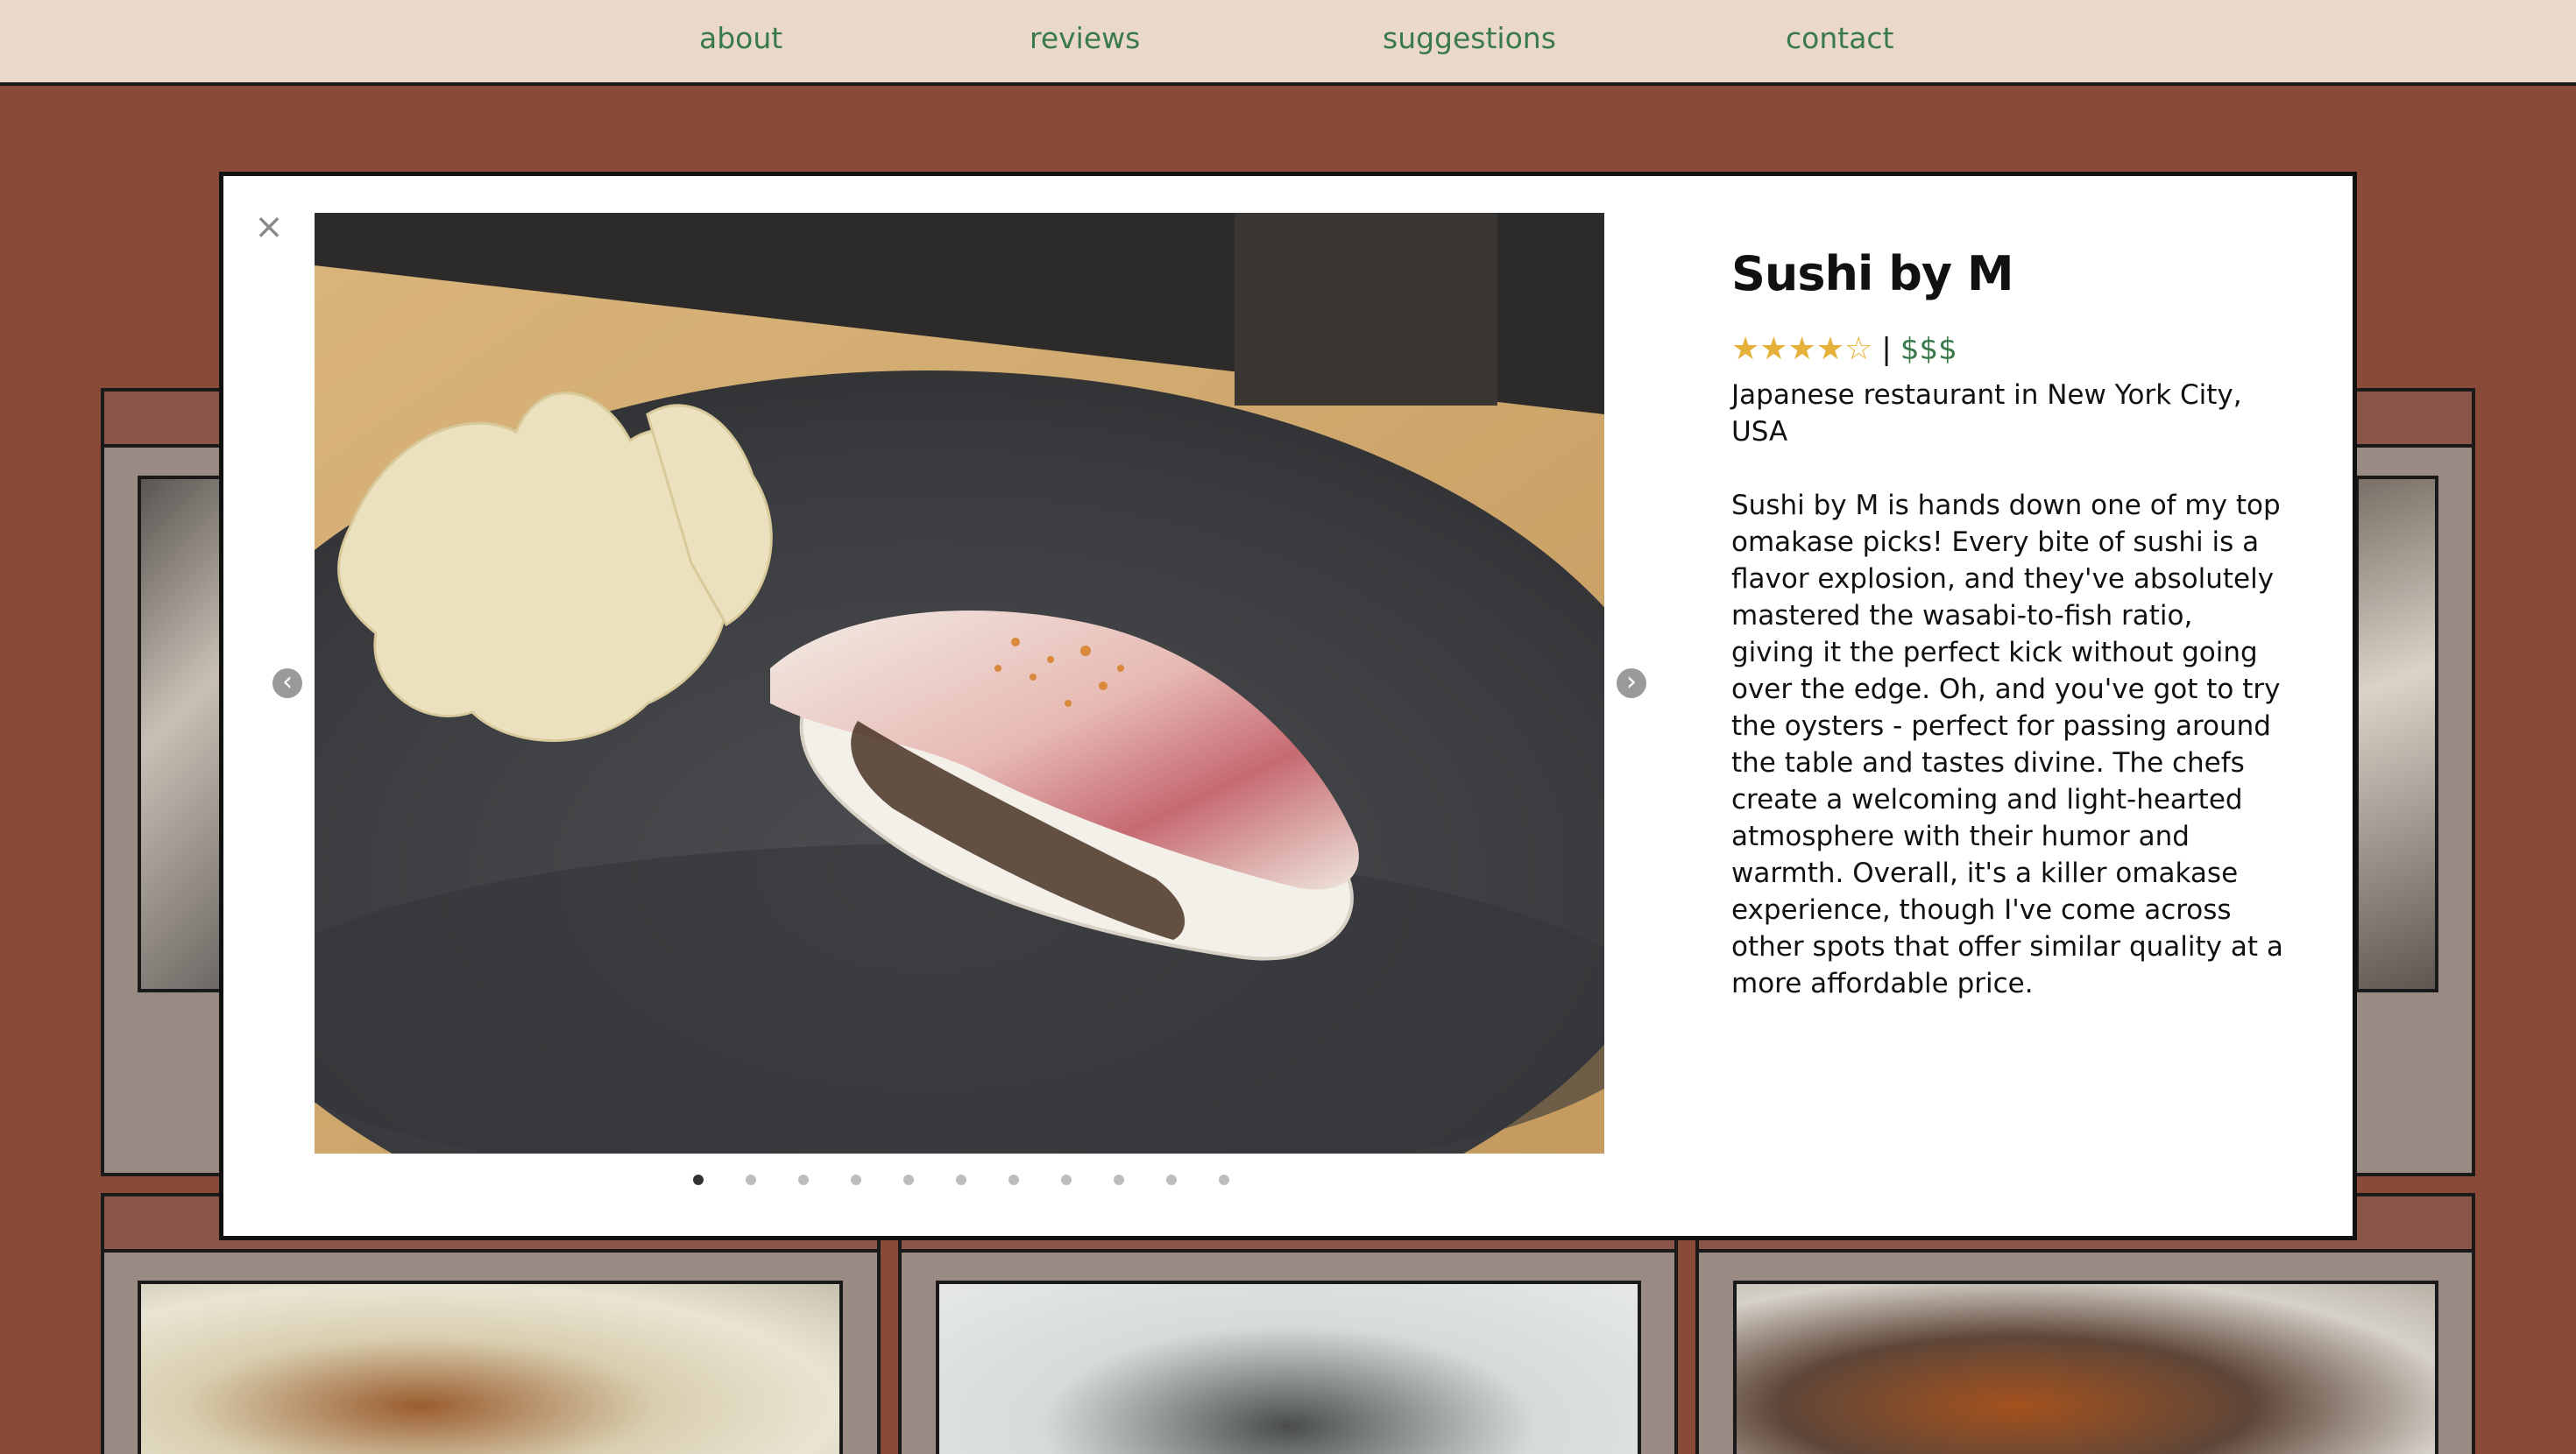  Describe the element at coordinates (1469, 38) in the screenshot. I see `nav-link-suggestions: suggestions` at that location.